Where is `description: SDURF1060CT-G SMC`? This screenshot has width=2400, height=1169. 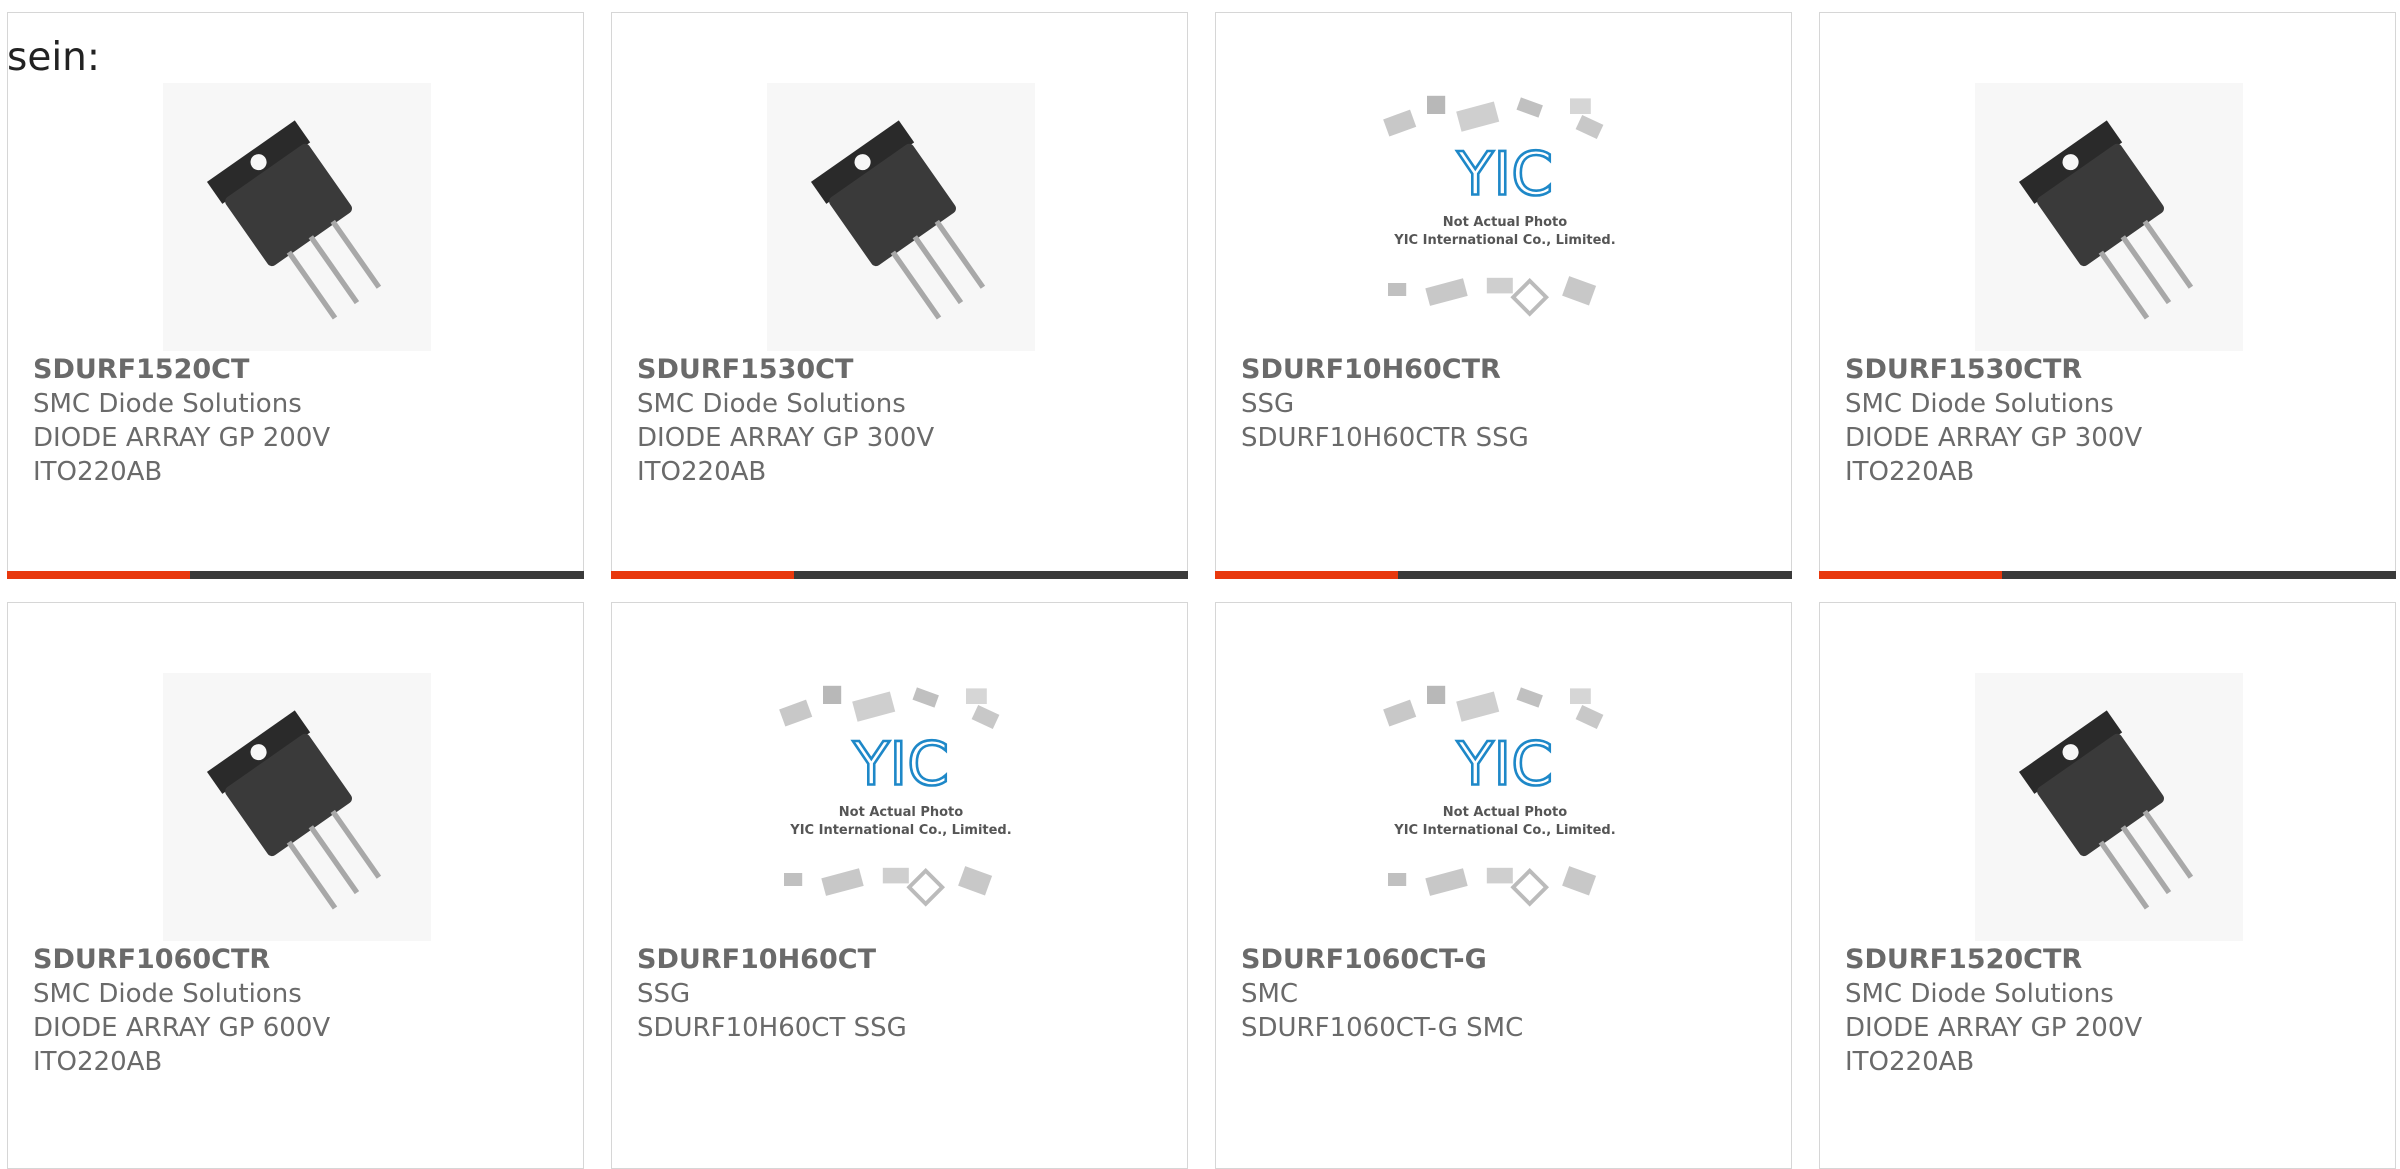 description: SDURF1060CT-G SMC is located at coordinates (1382, 1028).